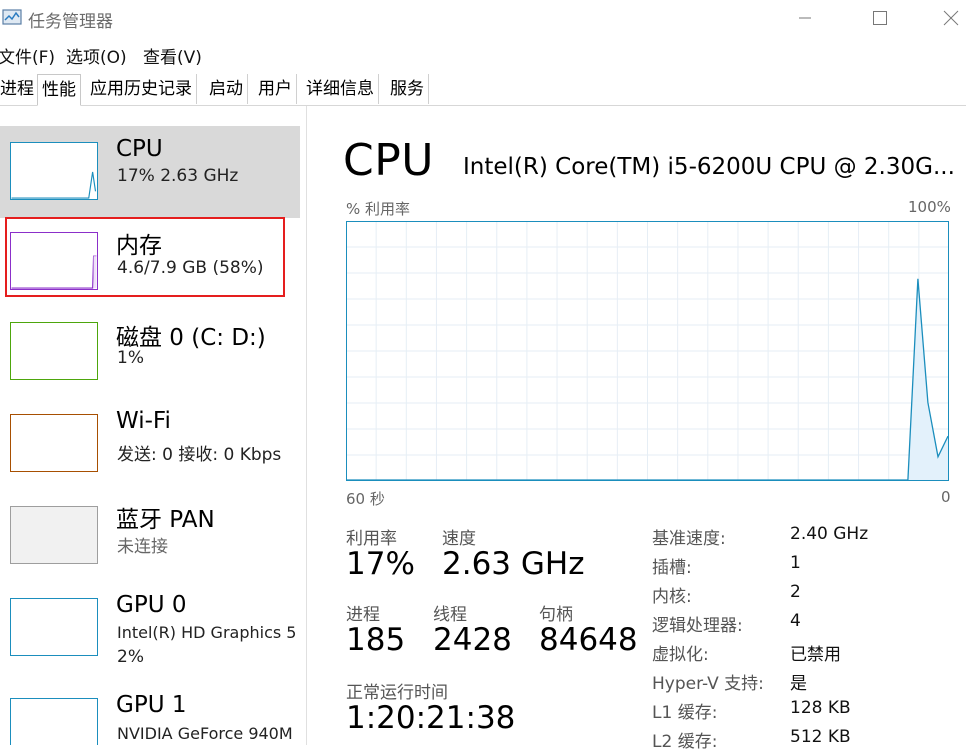  Describe the element at coordinates (172, 55) in the screenshot. I see `menu-view: 查看(V)` at that location.